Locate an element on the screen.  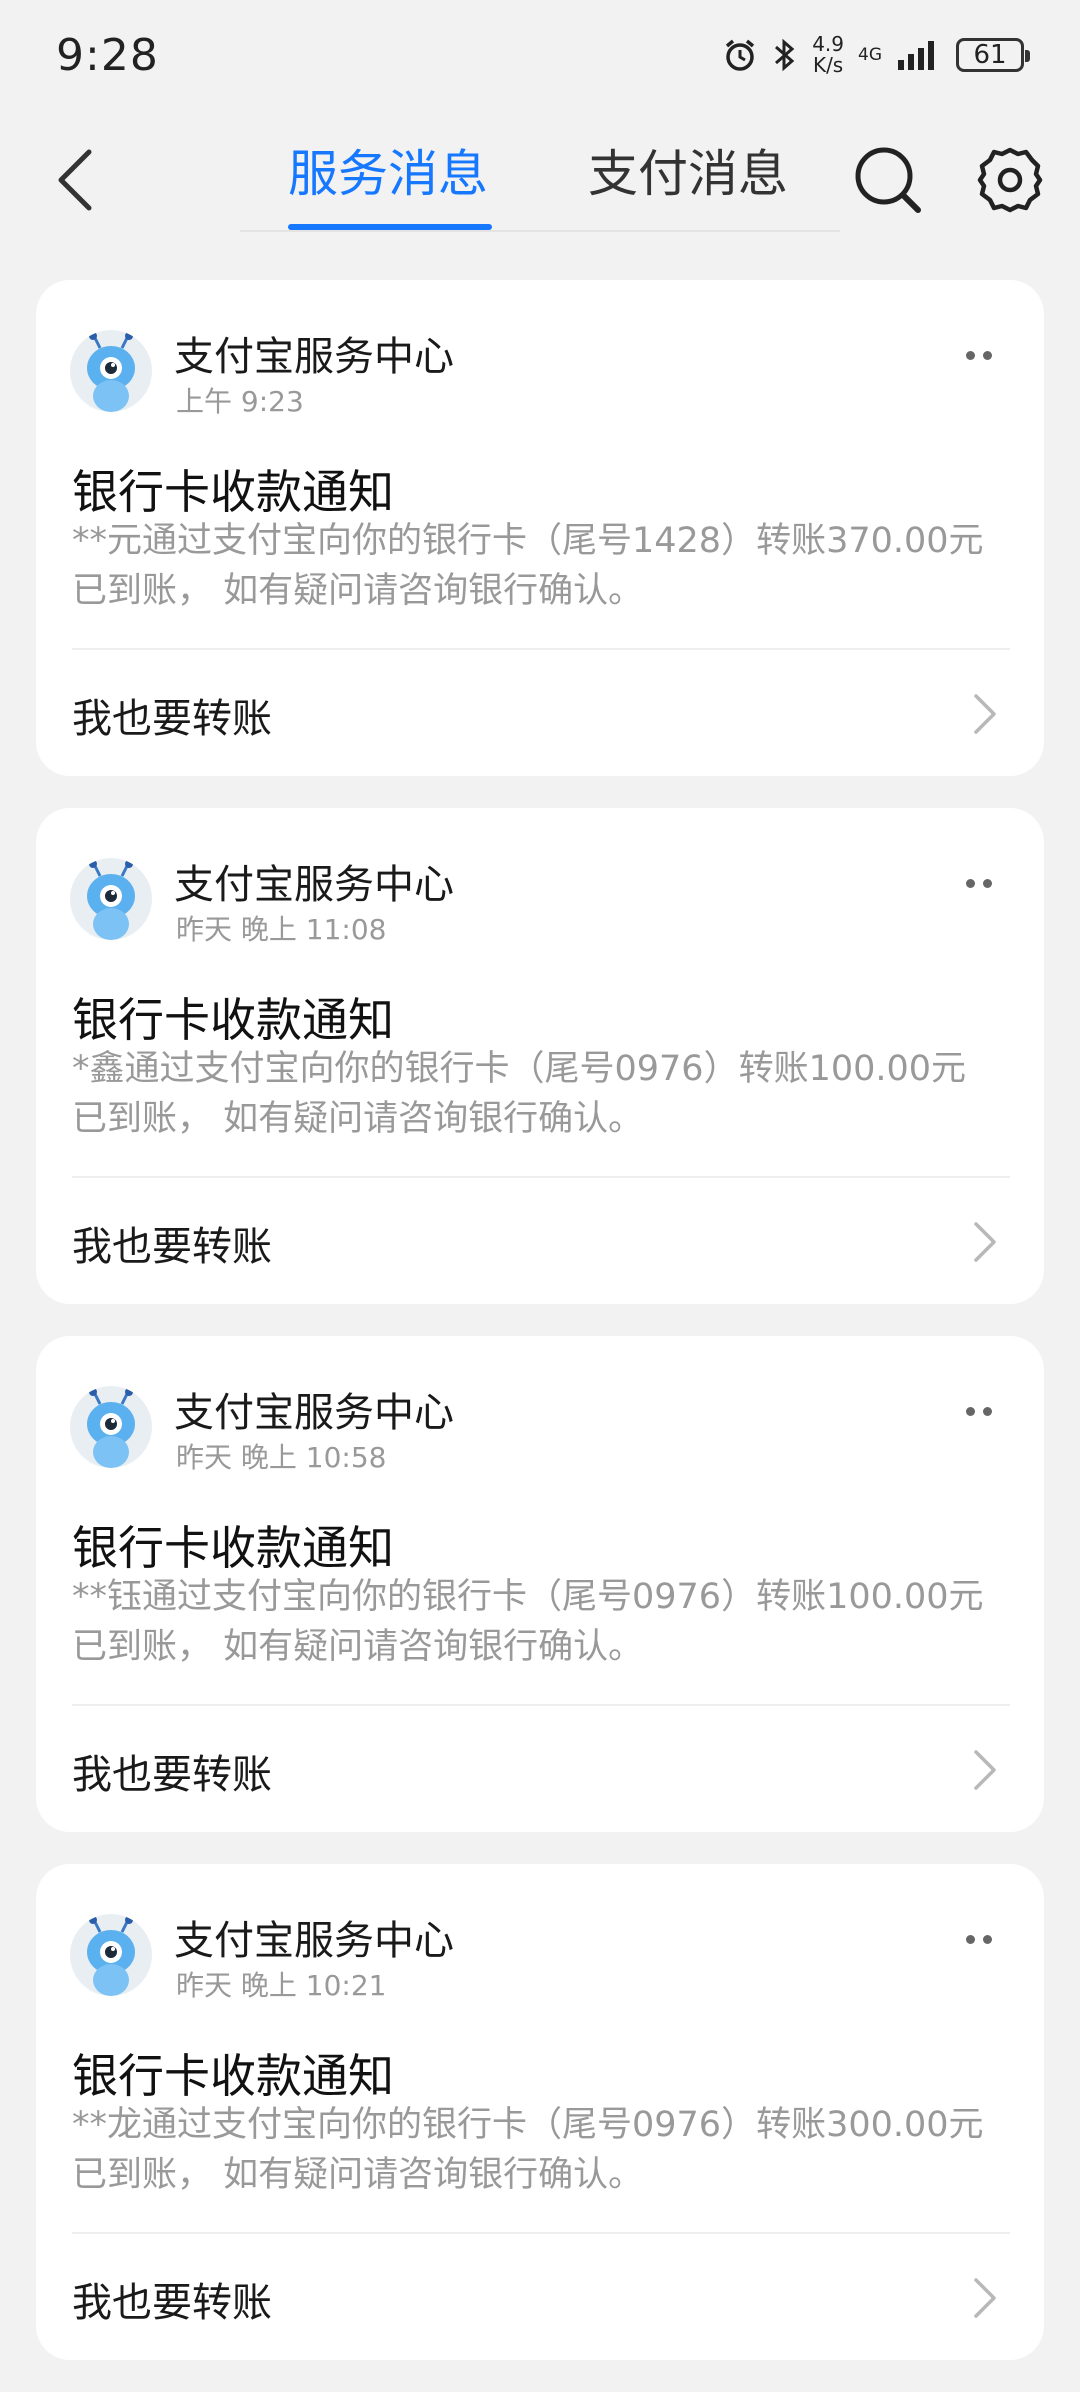
gear-icon is located at coordinates (1010, 180).